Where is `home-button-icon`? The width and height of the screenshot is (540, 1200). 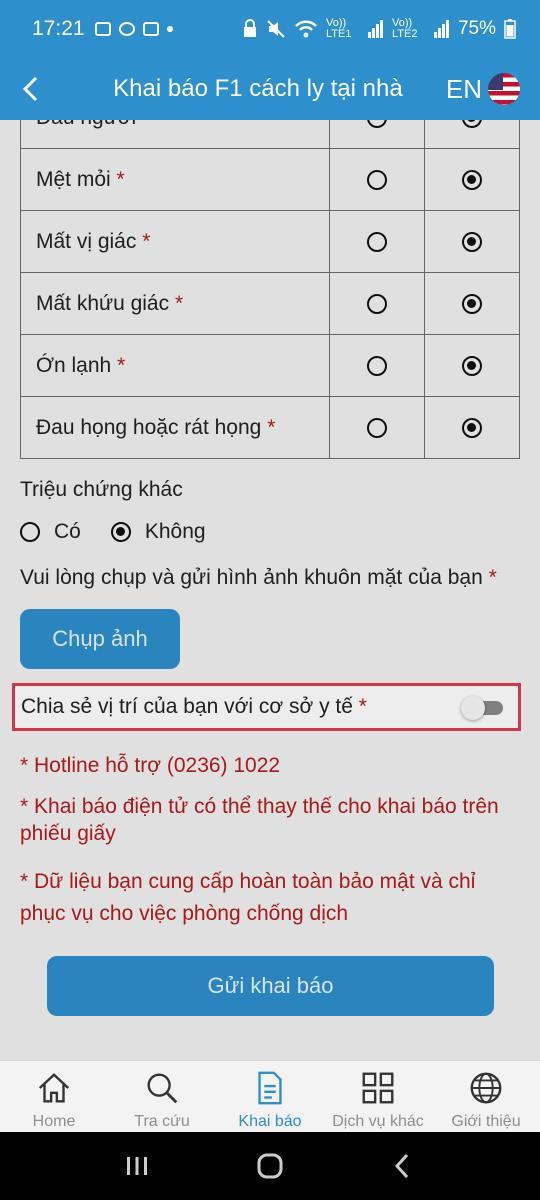
home-button-icon is located at coordinates (270, 1166).